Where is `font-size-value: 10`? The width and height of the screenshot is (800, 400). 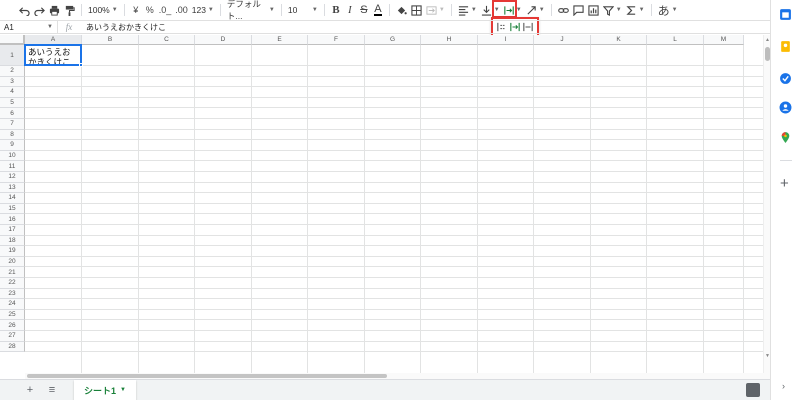 font-size-value: 10 is located at coordinates (292, 10).